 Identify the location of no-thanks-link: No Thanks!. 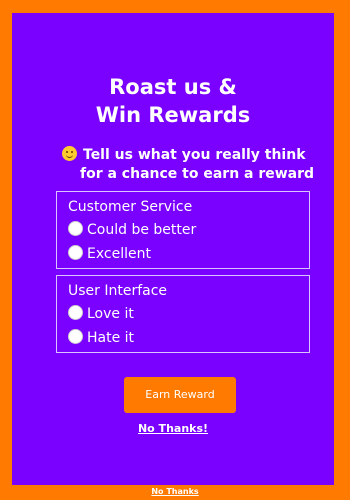
(173, 428).